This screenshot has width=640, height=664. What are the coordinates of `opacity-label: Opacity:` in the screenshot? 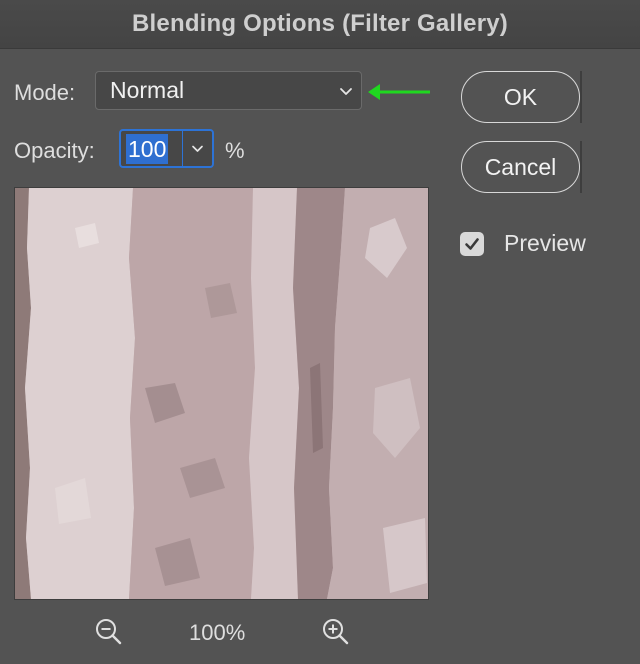 It's located at (54, 150).